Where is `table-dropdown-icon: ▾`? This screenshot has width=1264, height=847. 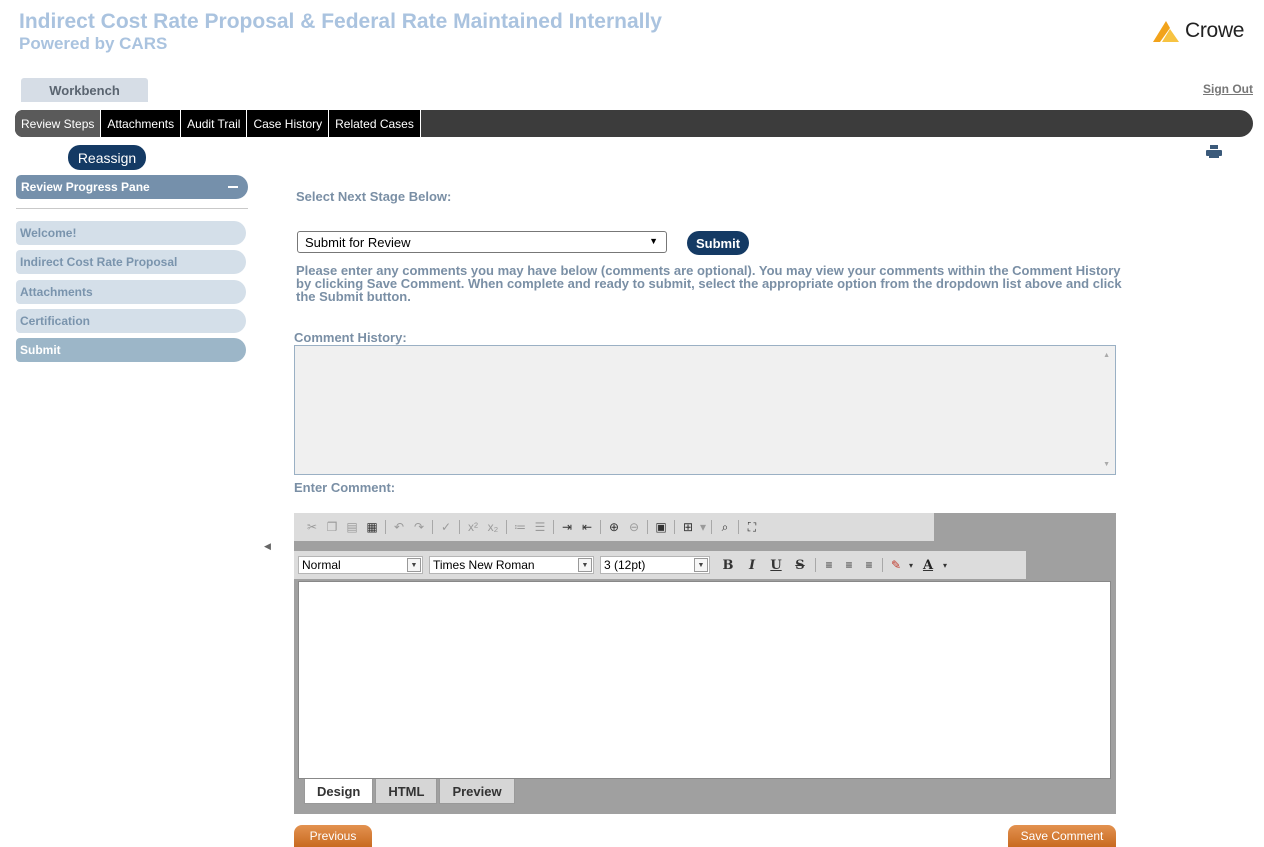
table-dropdown-icon: ▾ is located at coordinates (703, 527).